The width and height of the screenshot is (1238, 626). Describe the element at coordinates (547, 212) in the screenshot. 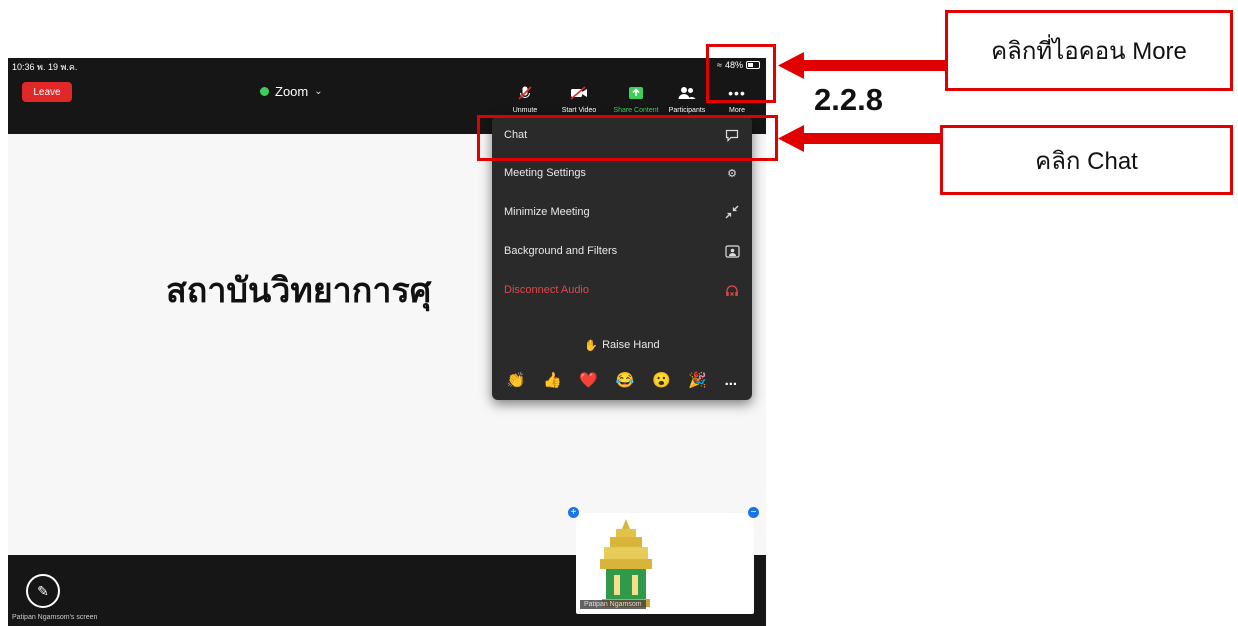

I see `menu-item-label: Minimize Meeting` at that location.